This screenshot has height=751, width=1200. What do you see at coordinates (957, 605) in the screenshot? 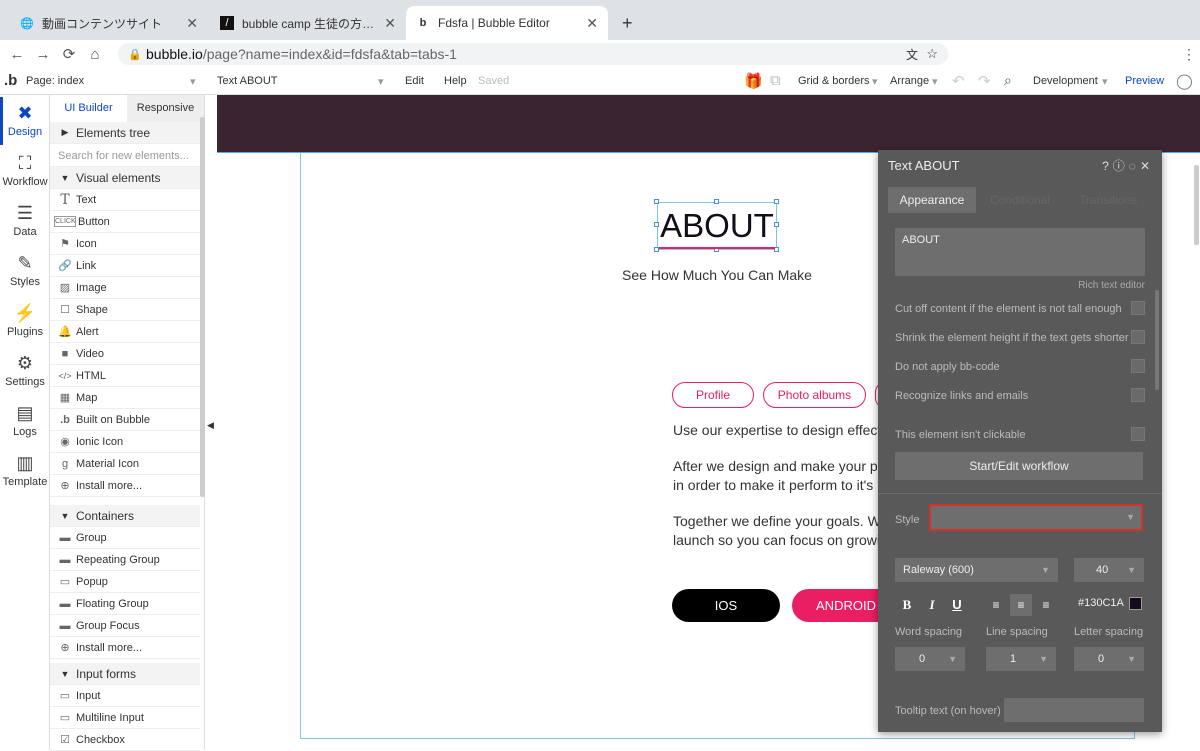
I see `underline-button: U` at bounding box center [957, 605].